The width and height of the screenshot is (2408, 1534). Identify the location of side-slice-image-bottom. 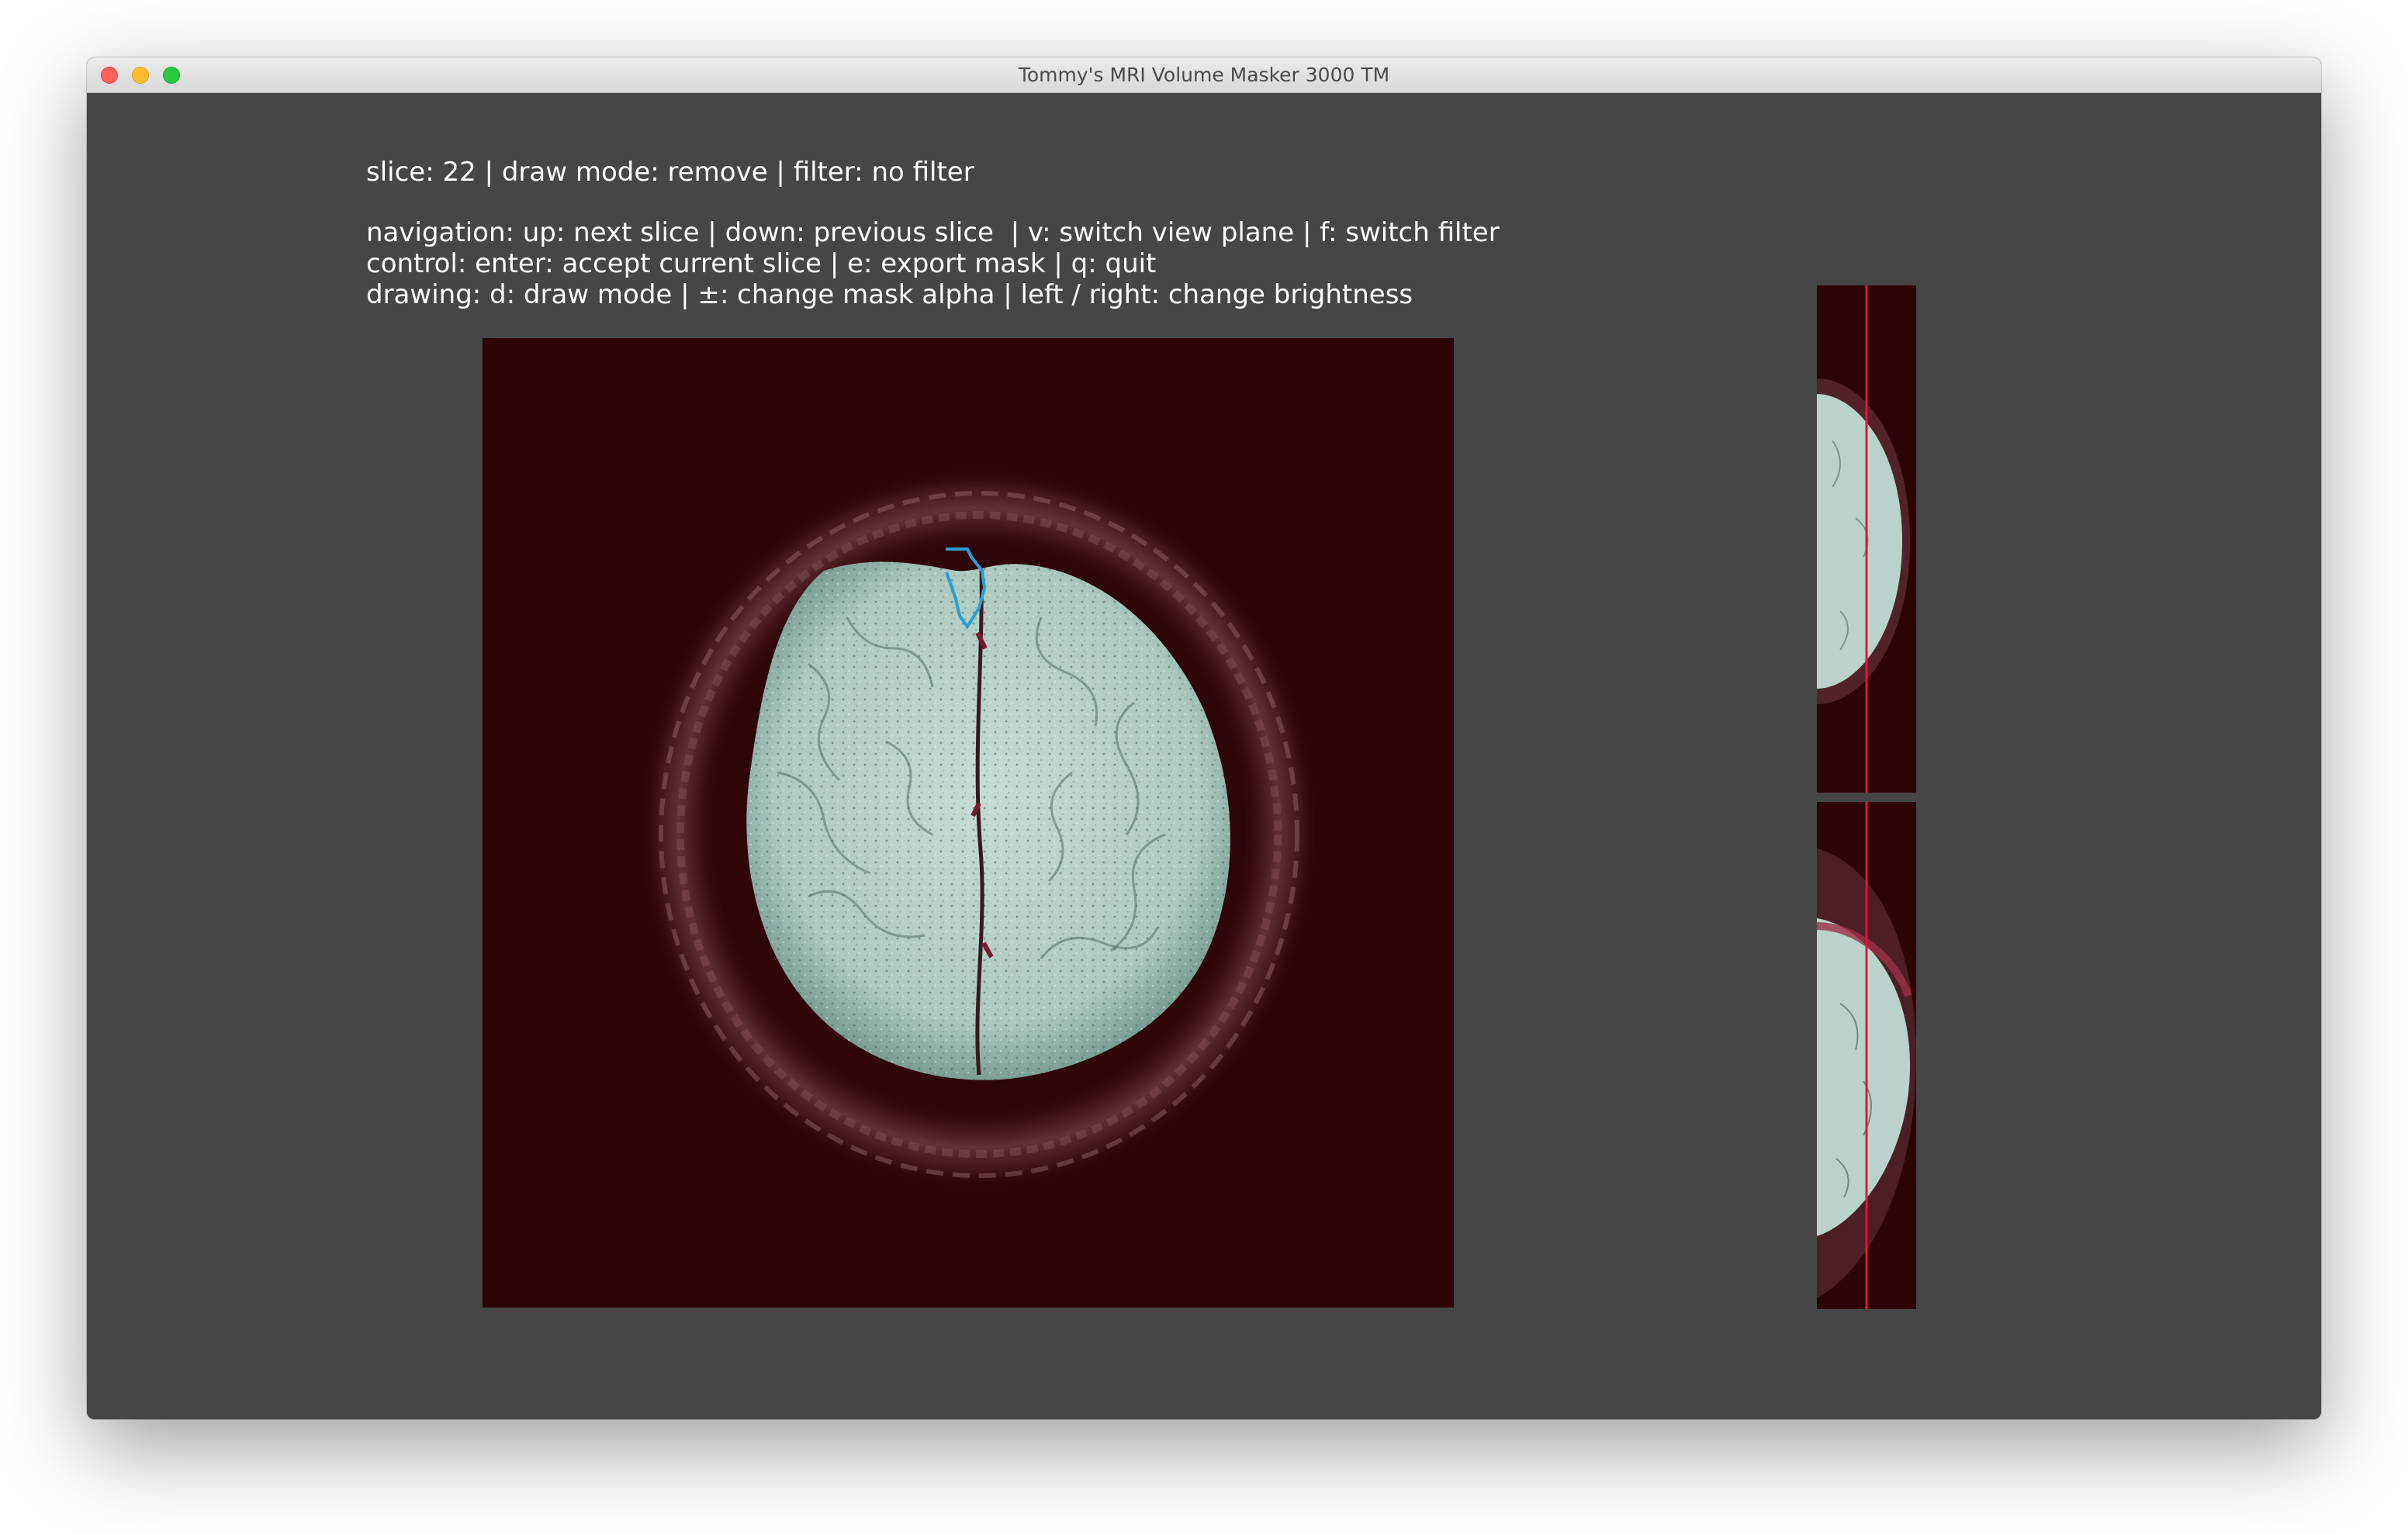
(1866, 1055).